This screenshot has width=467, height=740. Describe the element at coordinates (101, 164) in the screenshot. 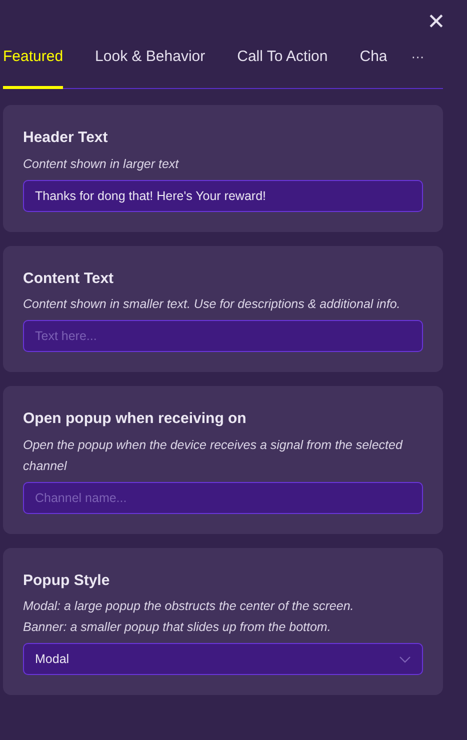

I see `card-description: Content shown in larger text` at that location.